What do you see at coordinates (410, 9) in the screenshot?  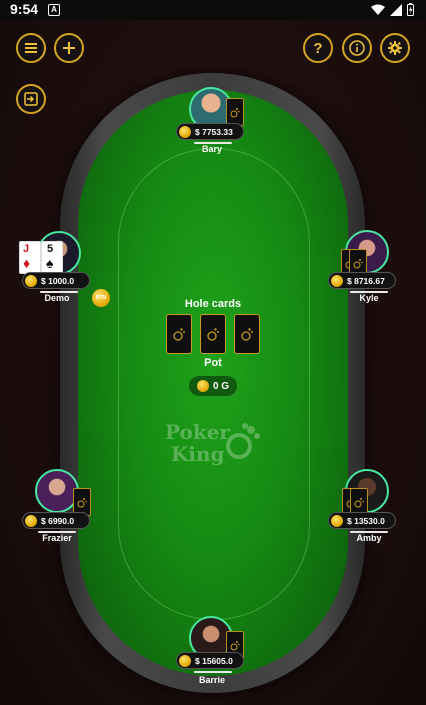 I see `battery-icon` at bounding box center [410, 9].